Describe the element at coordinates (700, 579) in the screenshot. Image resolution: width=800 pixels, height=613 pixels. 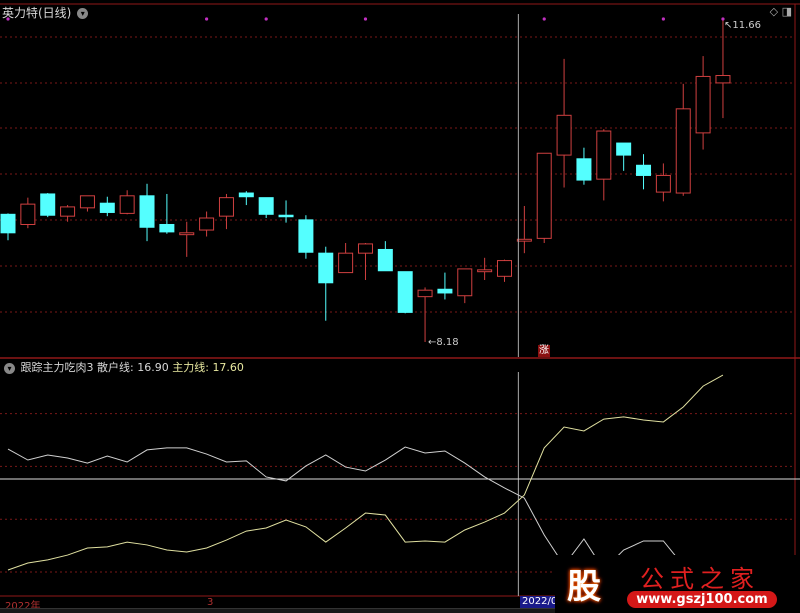
I see `site-name: 公式之家` at that location.